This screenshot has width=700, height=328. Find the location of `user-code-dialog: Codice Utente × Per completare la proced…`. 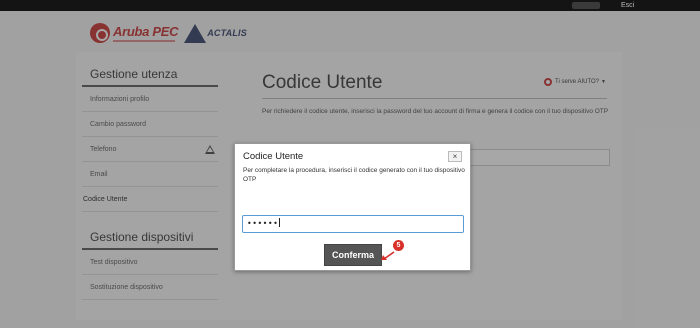

user-code-dialog: Codice Utente × Per completare la proced… is located at coordinates (352, 207).